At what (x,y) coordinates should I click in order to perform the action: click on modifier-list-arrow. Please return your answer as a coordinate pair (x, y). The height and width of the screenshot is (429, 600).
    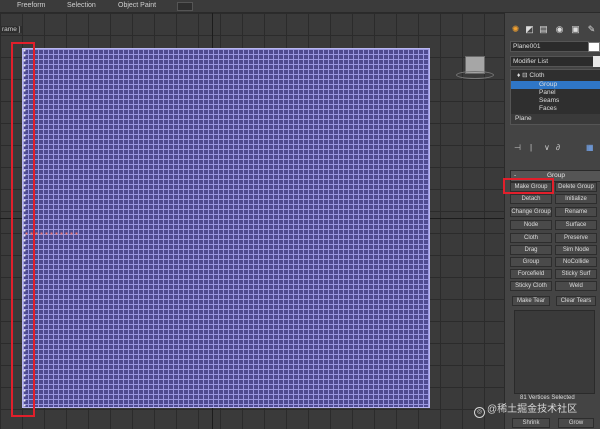
    Looking at the image, I should click on (596, 61).